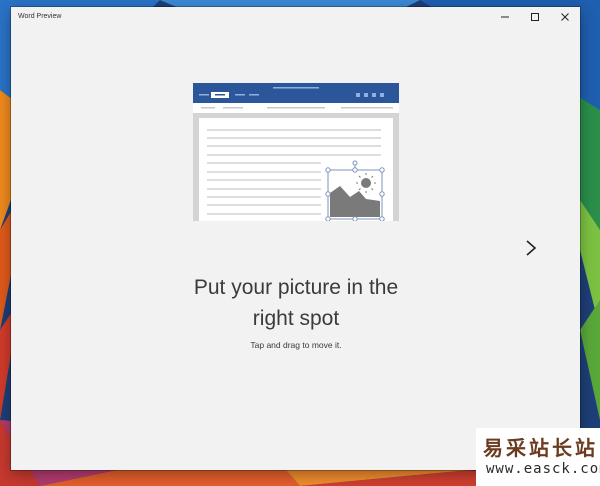  I want to click on watermark-url: www.easck.com, so click(543, 469).